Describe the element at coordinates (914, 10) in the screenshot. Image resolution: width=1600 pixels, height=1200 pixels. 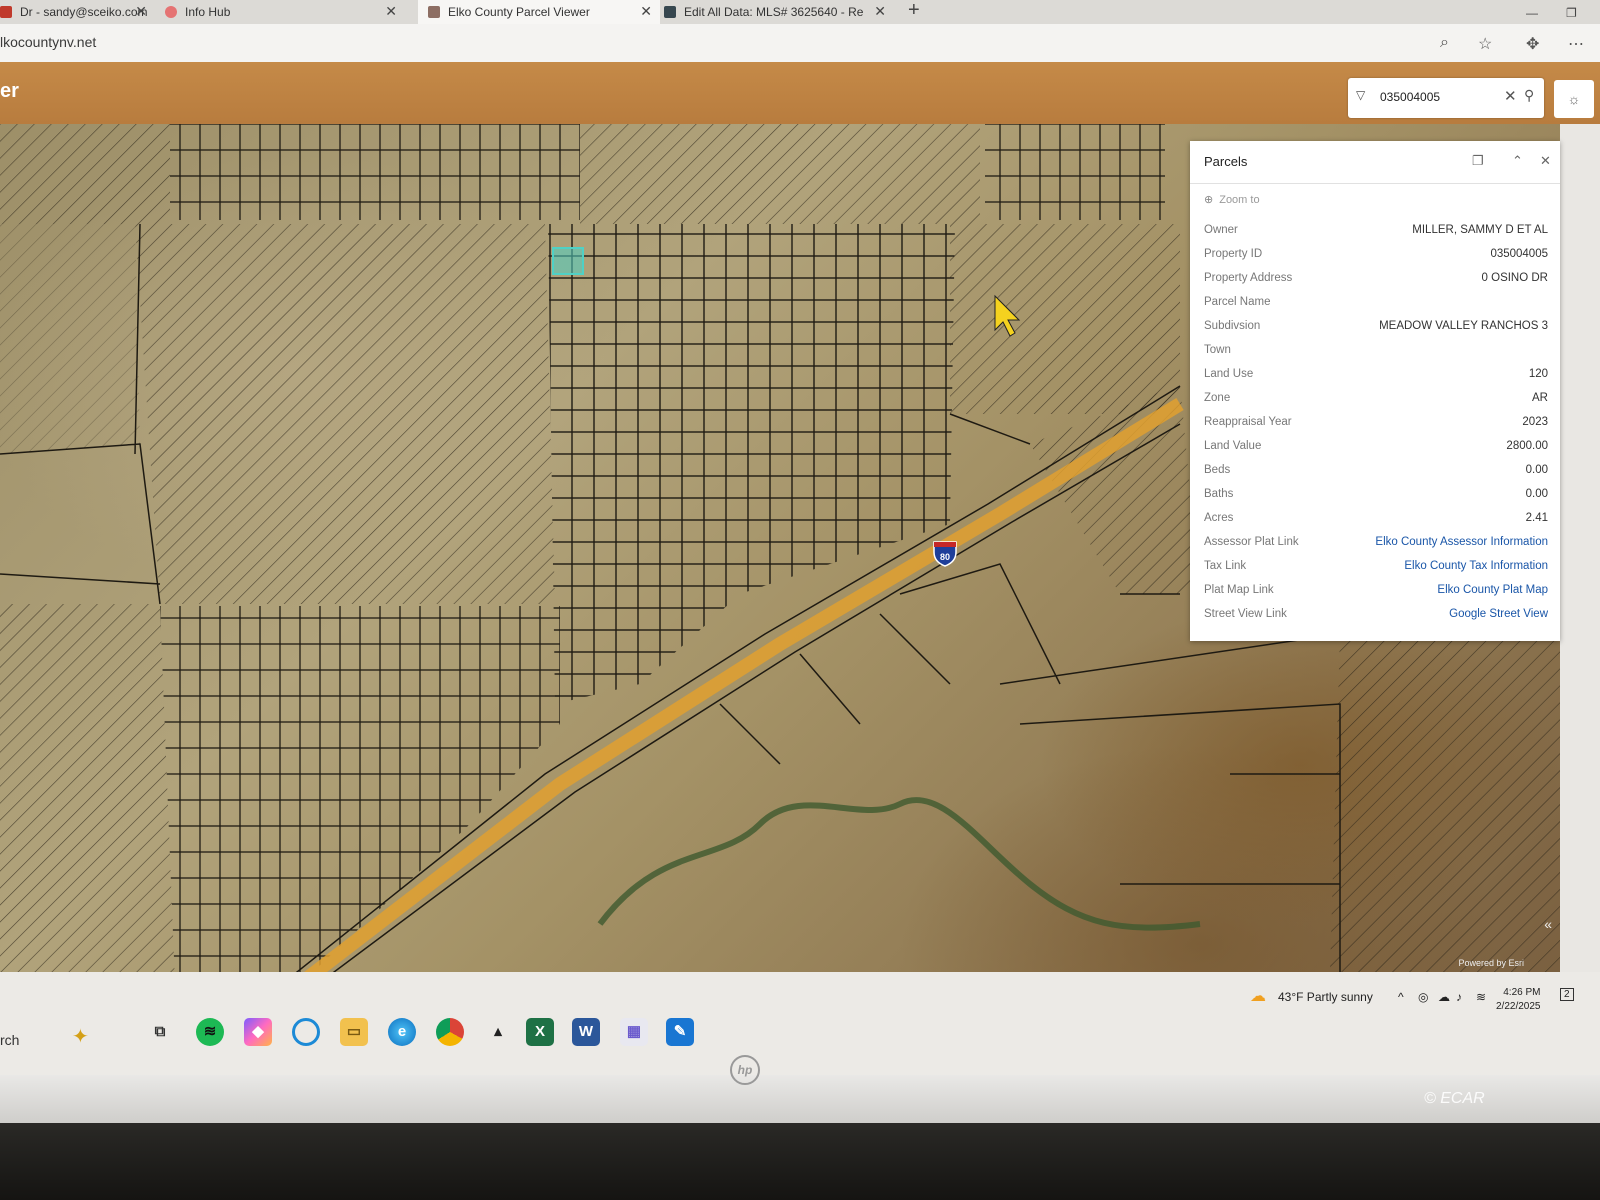
I see `new-tab-button: +` at that location.